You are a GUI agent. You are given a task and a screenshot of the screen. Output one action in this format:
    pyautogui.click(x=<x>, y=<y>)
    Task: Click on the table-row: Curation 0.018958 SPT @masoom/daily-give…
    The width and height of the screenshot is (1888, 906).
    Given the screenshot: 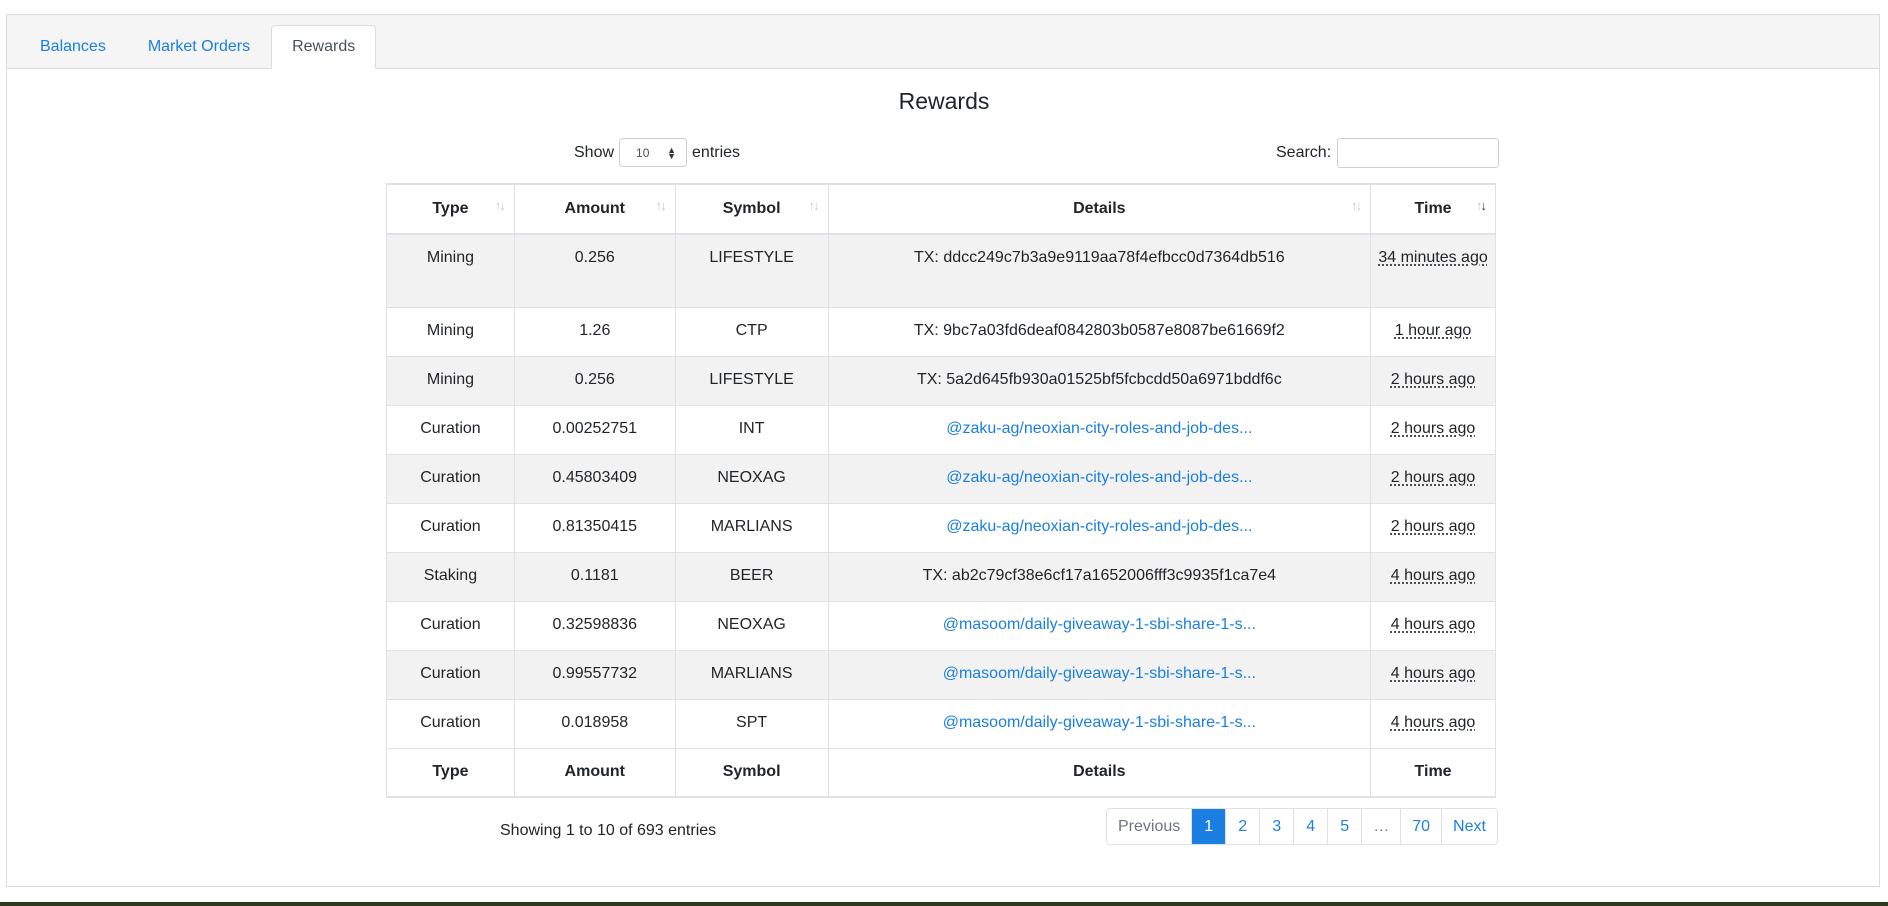 What is the action you would take?
    pyautogui.click(x=941, y=723)
    